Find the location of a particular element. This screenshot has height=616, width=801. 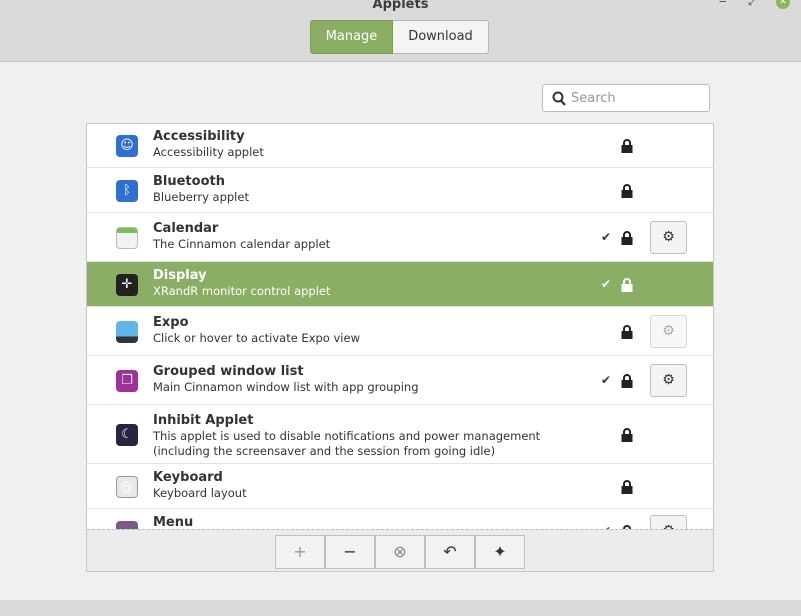

tab-manage: Manage is located at coordinates (351, 37).